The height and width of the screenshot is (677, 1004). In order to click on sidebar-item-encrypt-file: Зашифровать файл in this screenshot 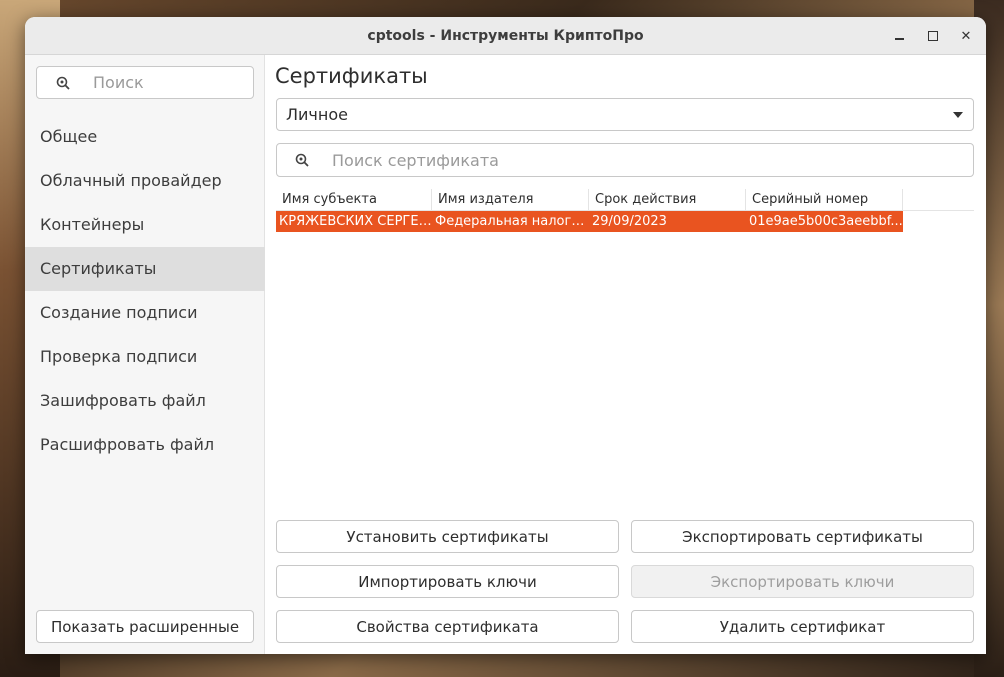, I will do `click(145, 401)`.